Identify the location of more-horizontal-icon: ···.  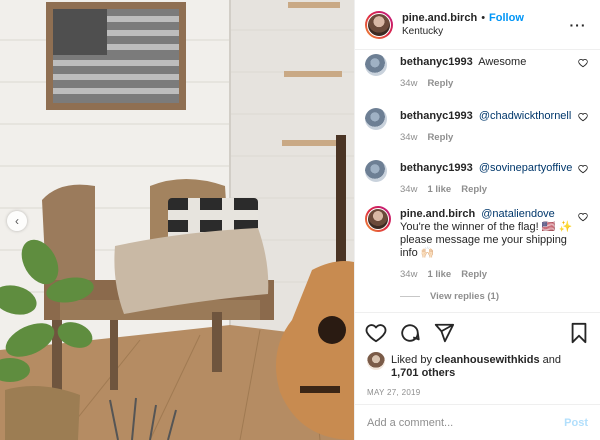
(578, 25).